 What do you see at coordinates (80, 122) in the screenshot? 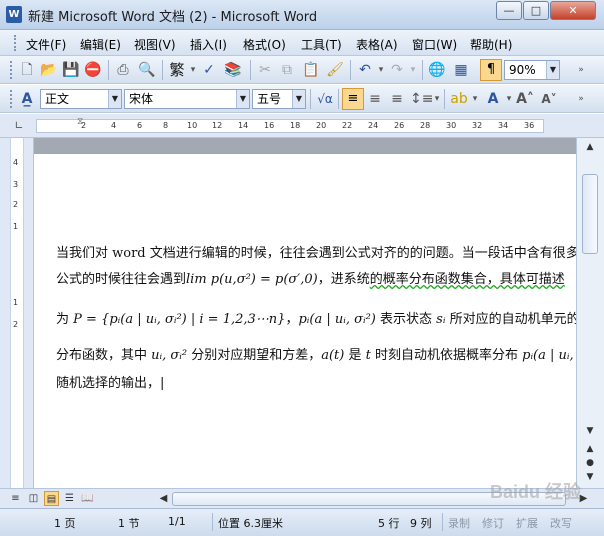
I see `first-line-indent-marker: ⧖` at bounding box center [80, 122].